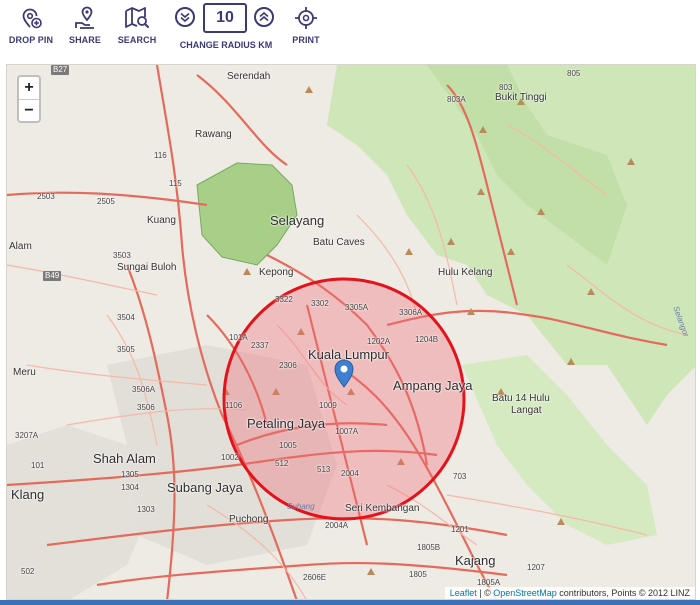  I want to click on route-1304: 1304, so click(130, 487).